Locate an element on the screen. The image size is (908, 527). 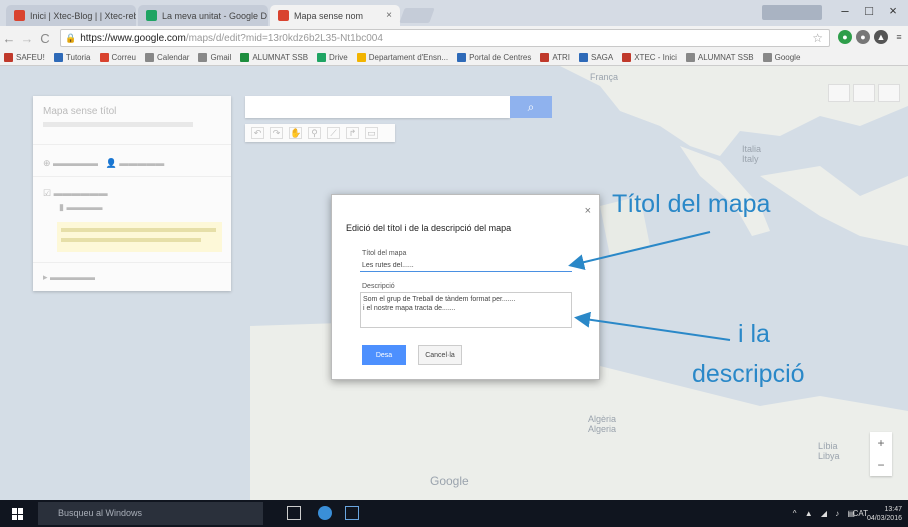
browser-tab-3-active: Mapa sense nom × is located at coordinates (335, 15).